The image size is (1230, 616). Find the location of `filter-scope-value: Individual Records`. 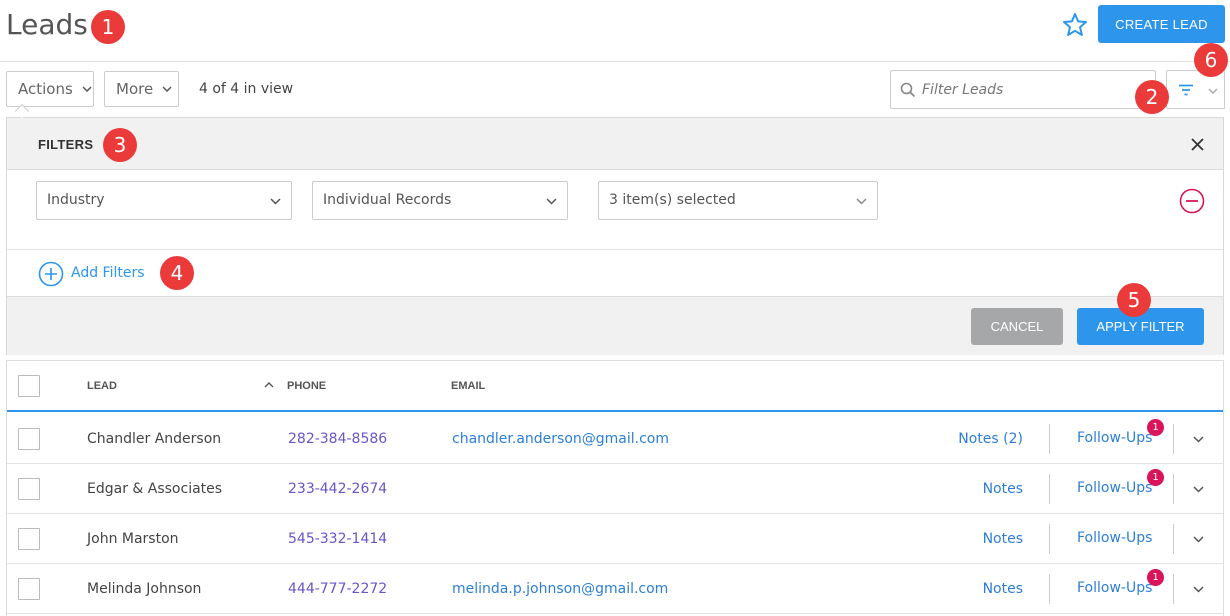

filter-scope-value: Individual Records is located at coordinates (387, 200).